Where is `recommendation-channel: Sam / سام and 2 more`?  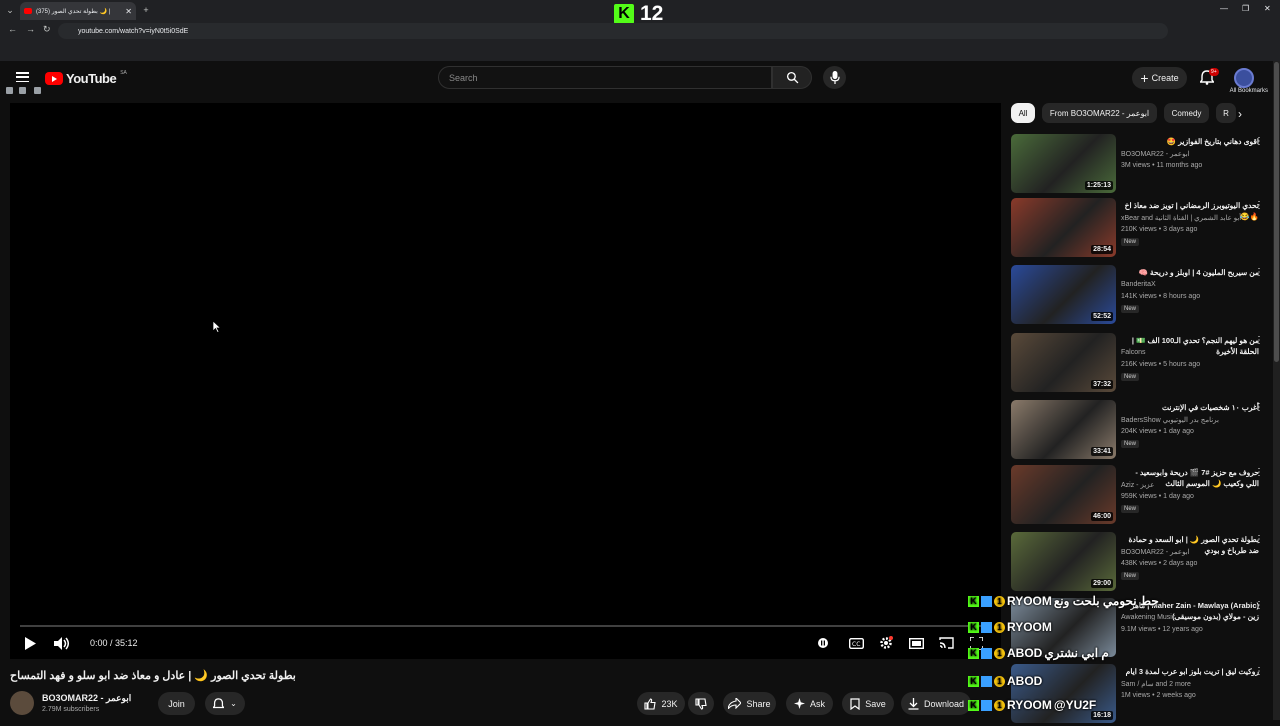 recommendation-channel: Sam / سام and 2 more is located at coordinates (1156, 684).